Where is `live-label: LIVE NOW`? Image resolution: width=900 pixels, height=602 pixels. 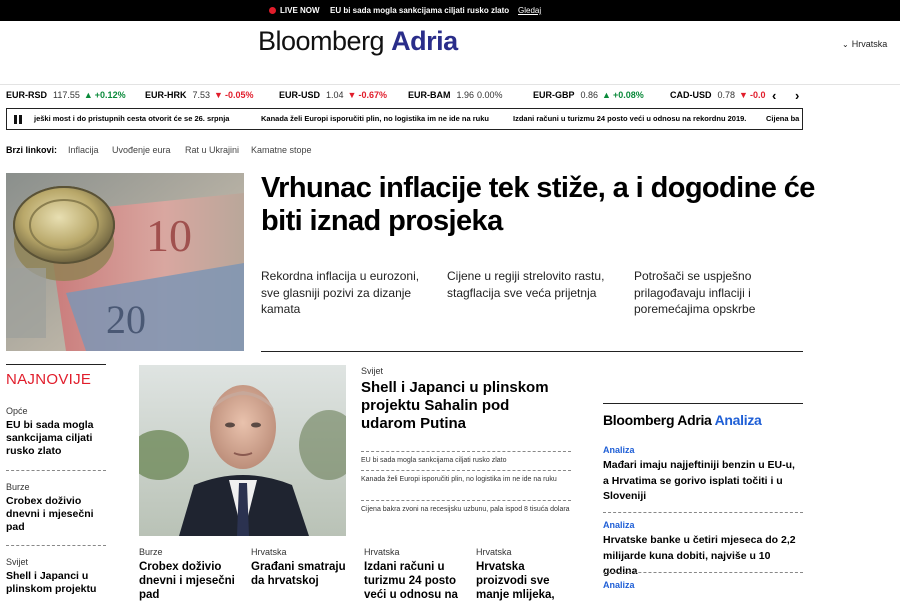
live-label: LIVE NOW is located at coordinates (300, 10).